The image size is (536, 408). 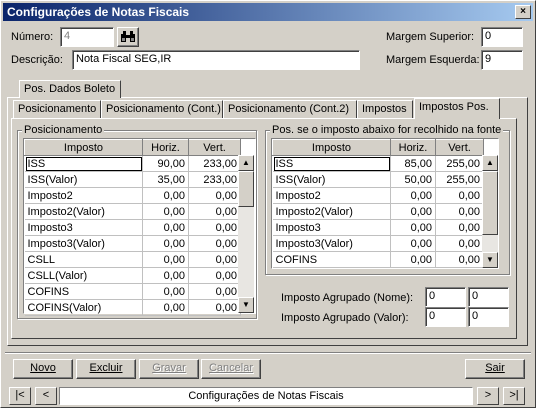 What do you see at coordinates (488, 396) in the screenshot?
I see `nav-next-button: >` at bounding box center [488, 396].